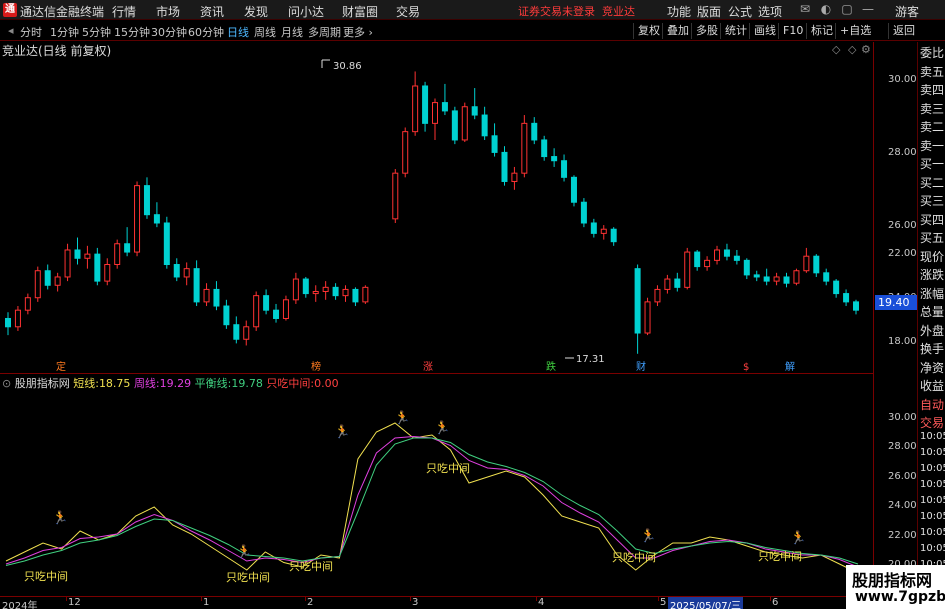 The height and width of the screenshot is (609, 945). What do you see at coordinates (704, 31) in the screenshot?
I see `toolbar-duogu: 多股` at bounding box center [704, 31].